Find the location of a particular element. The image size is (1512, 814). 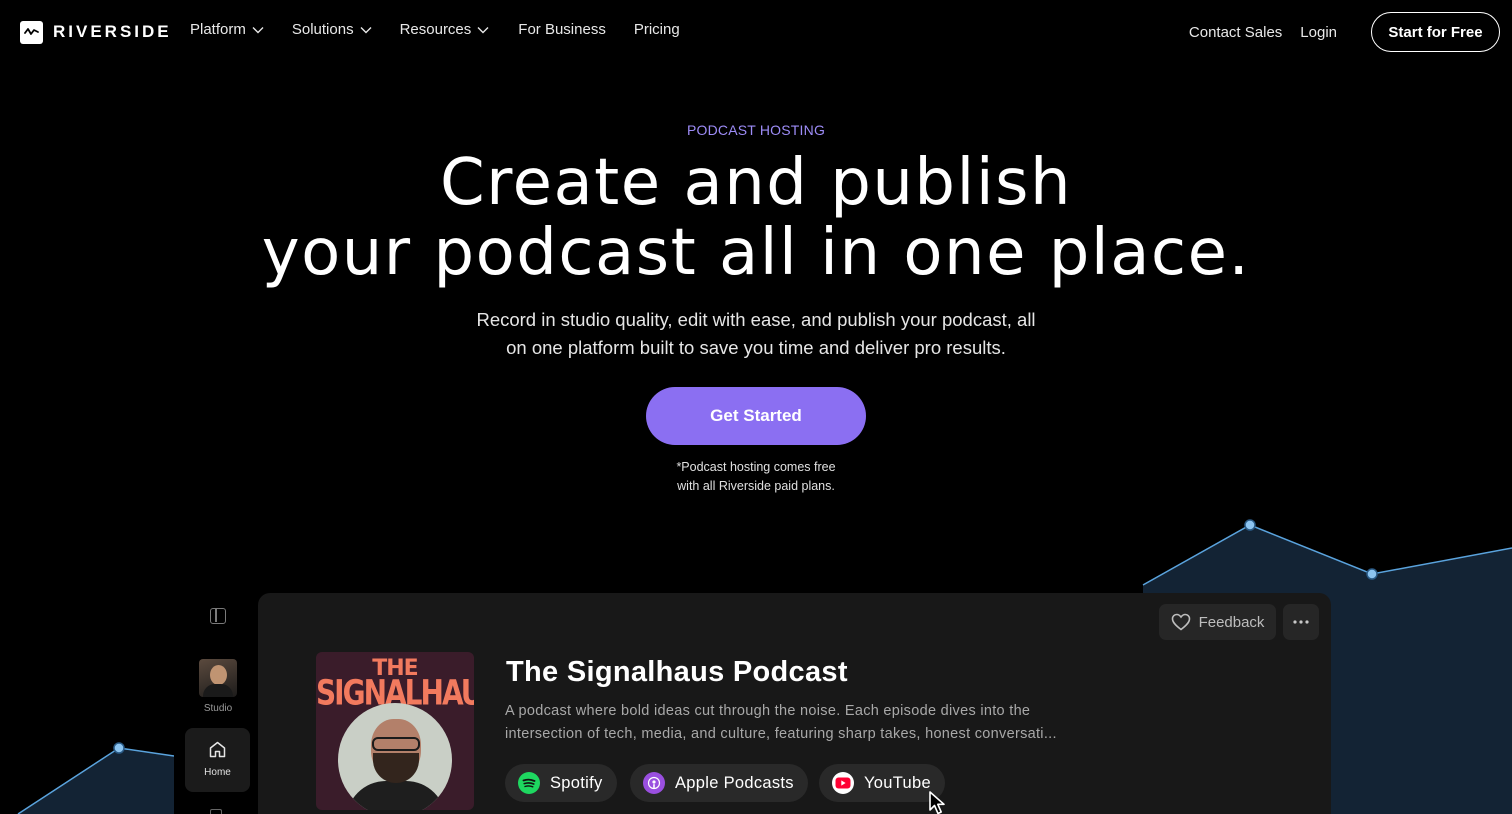

spotify-link: Spotify is located at coordinates (561, 783).